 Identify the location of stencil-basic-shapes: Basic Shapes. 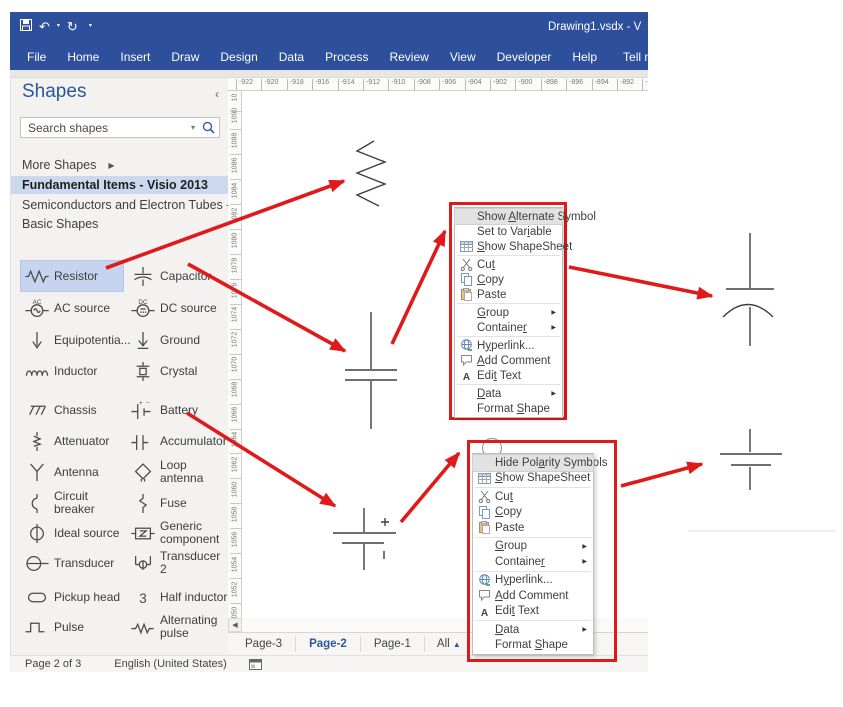
(120, 224).